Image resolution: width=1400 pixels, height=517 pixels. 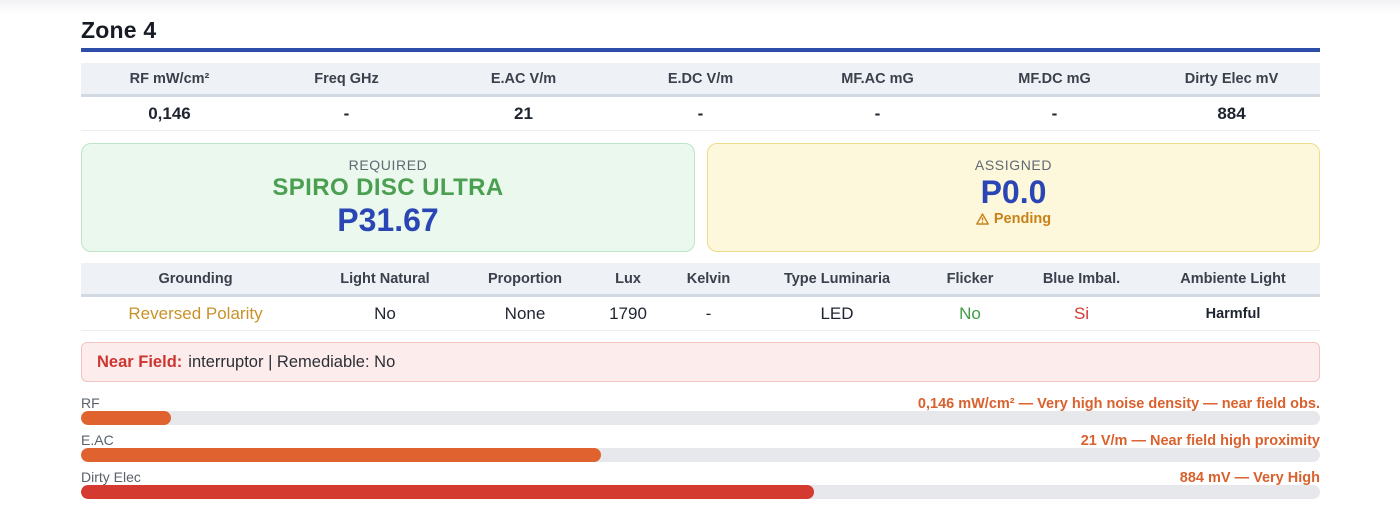 I want to click on value-ambiente-light: Harmful, so click(x=1233, y=313).